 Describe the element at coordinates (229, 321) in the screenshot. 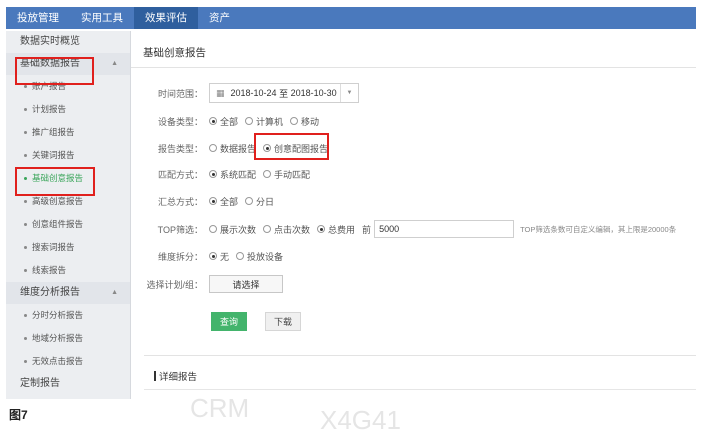

I see `query-button: 查询` at that location.